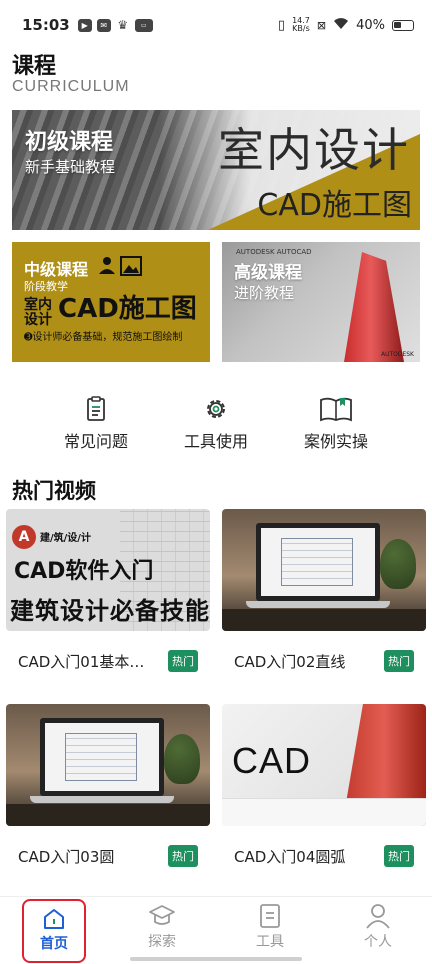 The height and width of the screenshot is (964, 432). What do you see at coordinates (341, 25) in the screenshot?
I see `wifi-icon` at bounding box center [341, 25].